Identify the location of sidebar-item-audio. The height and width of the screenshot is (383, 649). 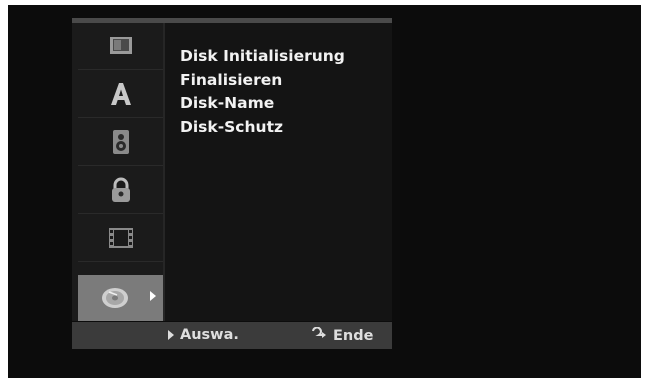
(120, 142).